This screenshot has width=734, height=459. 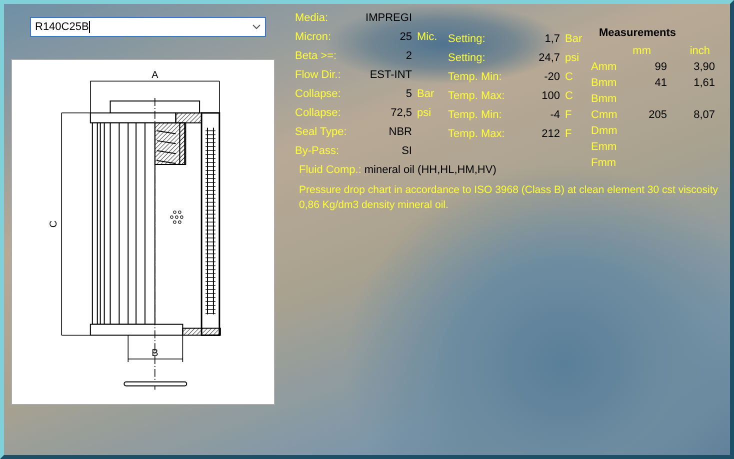 What do you see at coordinates (554, 114) in the screenshot?
I see `spec-value: -4` at bounding box center [554, 114].